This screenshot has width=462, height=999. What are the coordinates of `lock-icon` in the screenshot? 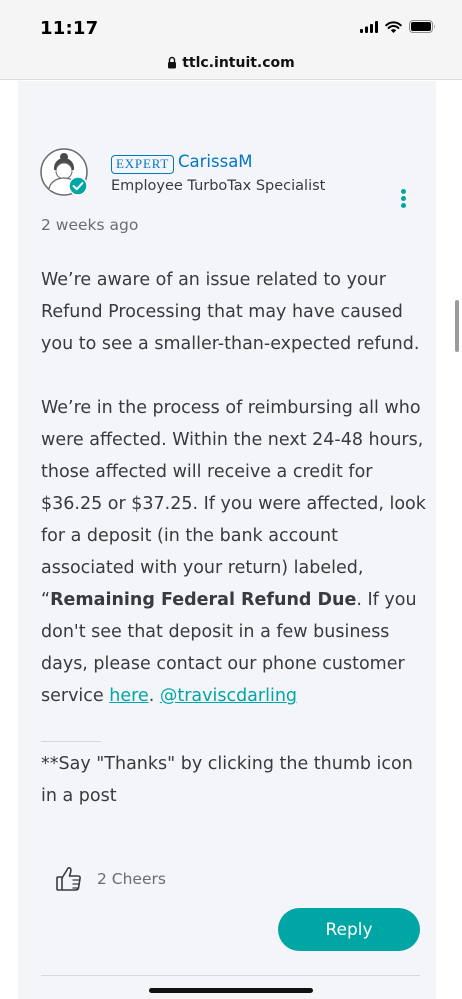 It's located at (172, 62).